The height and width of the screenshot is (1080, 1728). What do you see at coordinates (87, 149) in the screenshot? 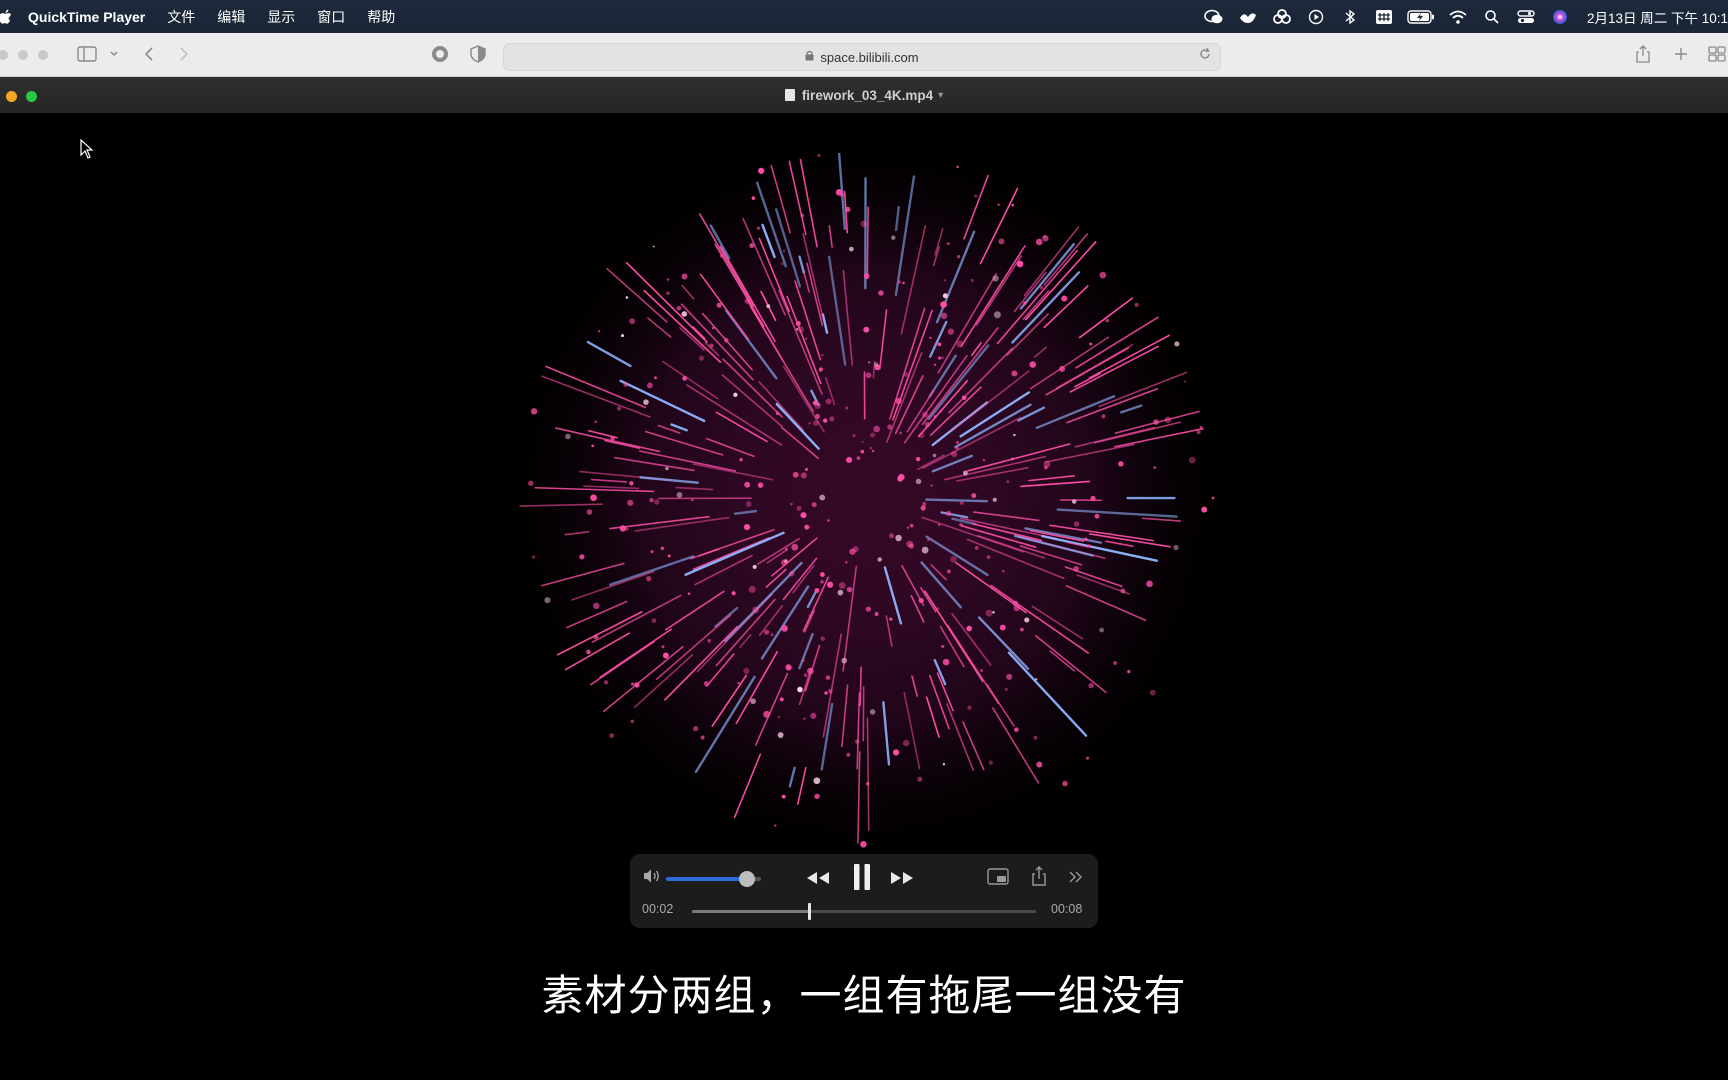
I see `mouse-cursor` at bounding box center [87, 149].